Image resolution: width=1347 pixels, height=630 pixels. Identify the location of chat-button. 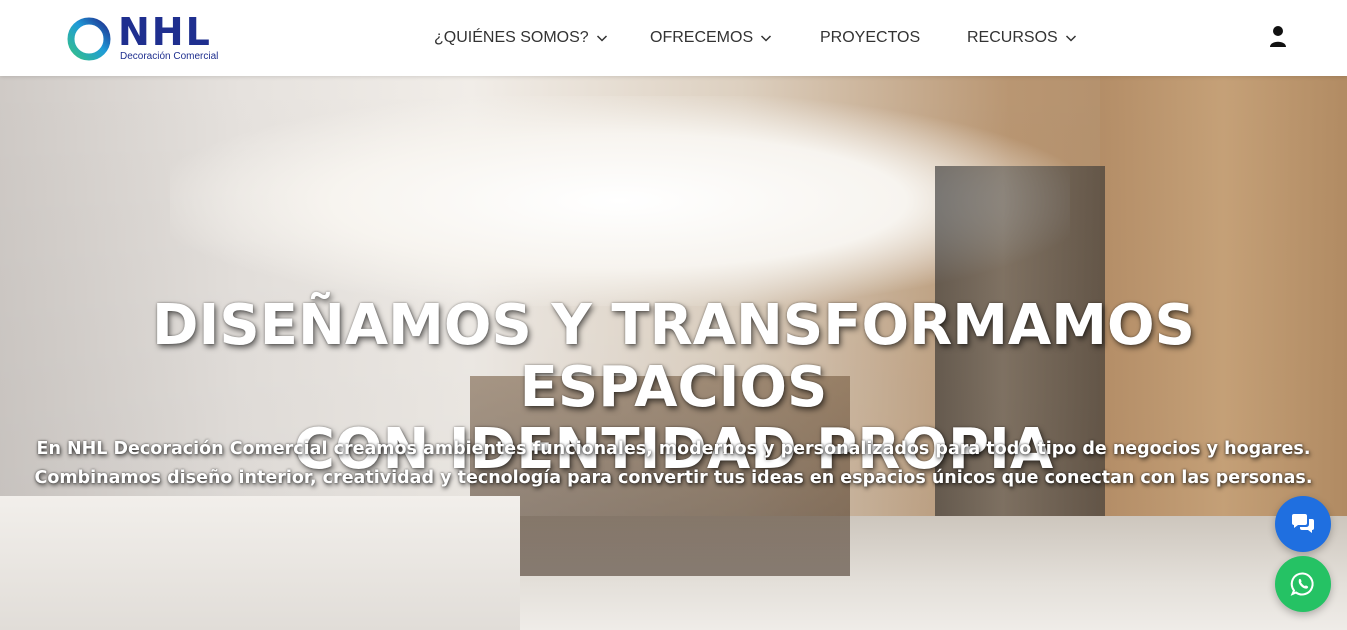
(1303, 524).